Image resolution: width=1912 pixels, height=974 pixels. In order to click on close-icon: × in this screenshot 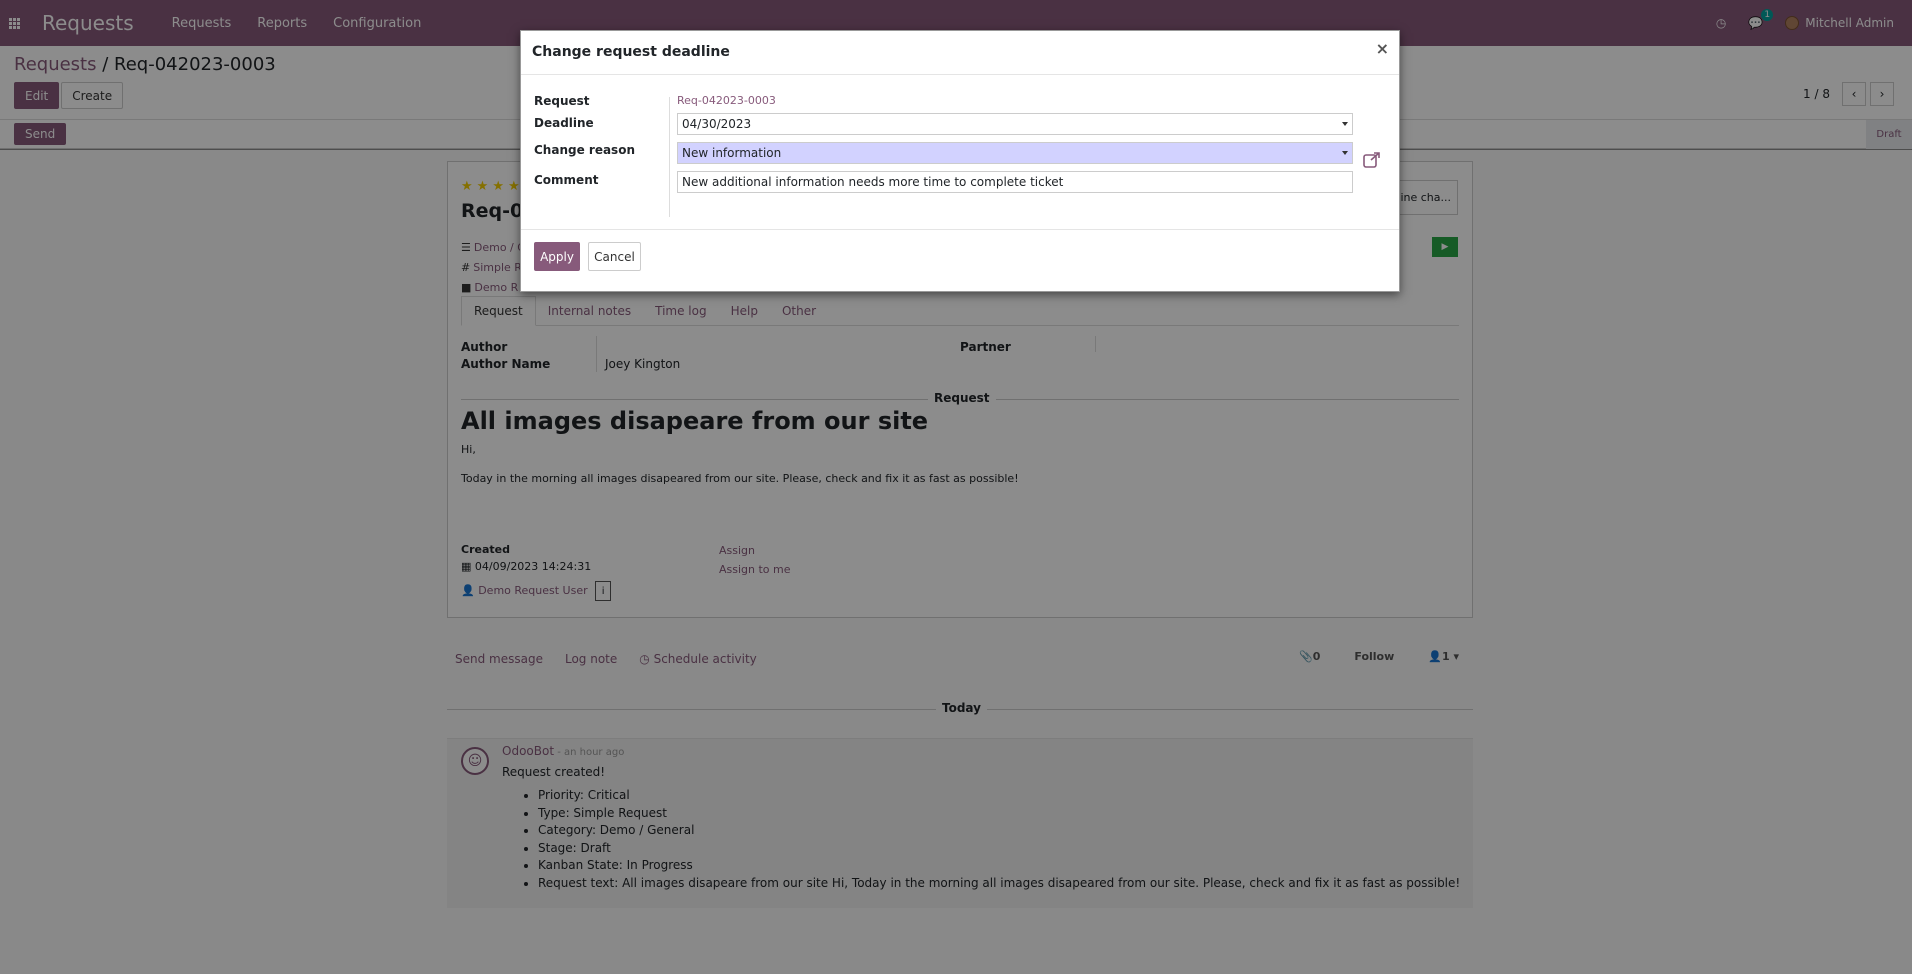, I will do `click(1382, 48)`.